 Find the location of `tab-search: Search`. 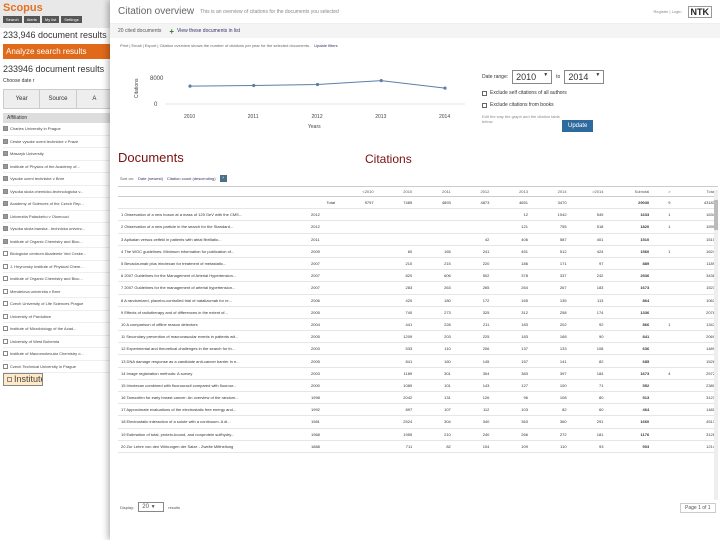

tab-search: Search is located at coordinates (12, 19).